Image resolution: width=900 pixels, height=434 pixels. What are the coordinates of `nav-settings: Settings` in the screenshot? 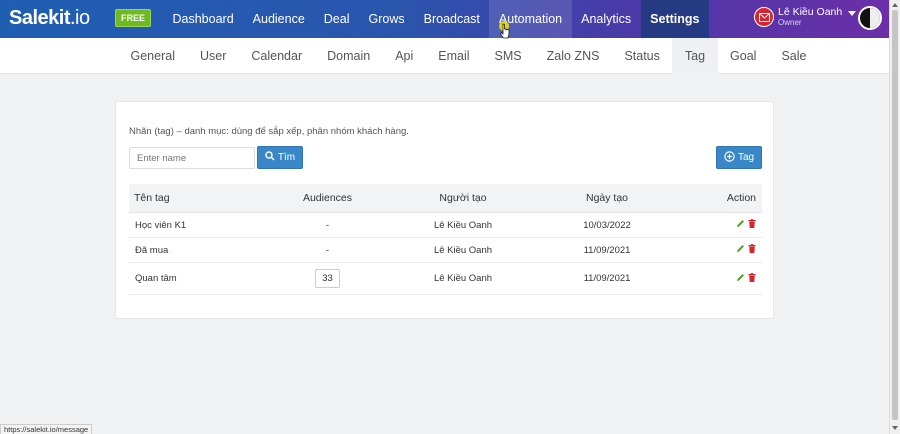 It's located at (674, 19).